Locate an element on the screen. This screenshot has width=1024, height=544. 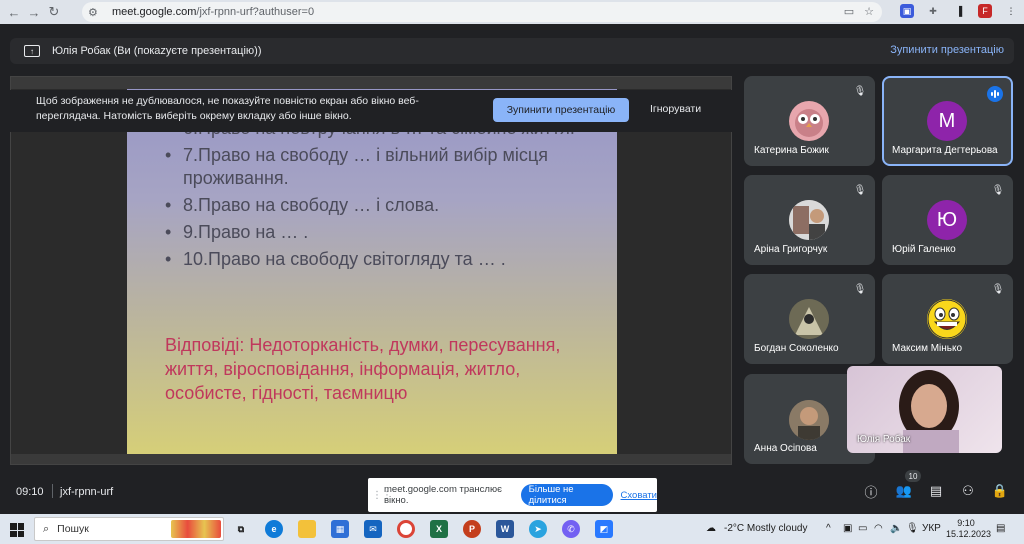
slide-item: 10.Право на свободу світогляду та … . is located at coordinates (375, 259).